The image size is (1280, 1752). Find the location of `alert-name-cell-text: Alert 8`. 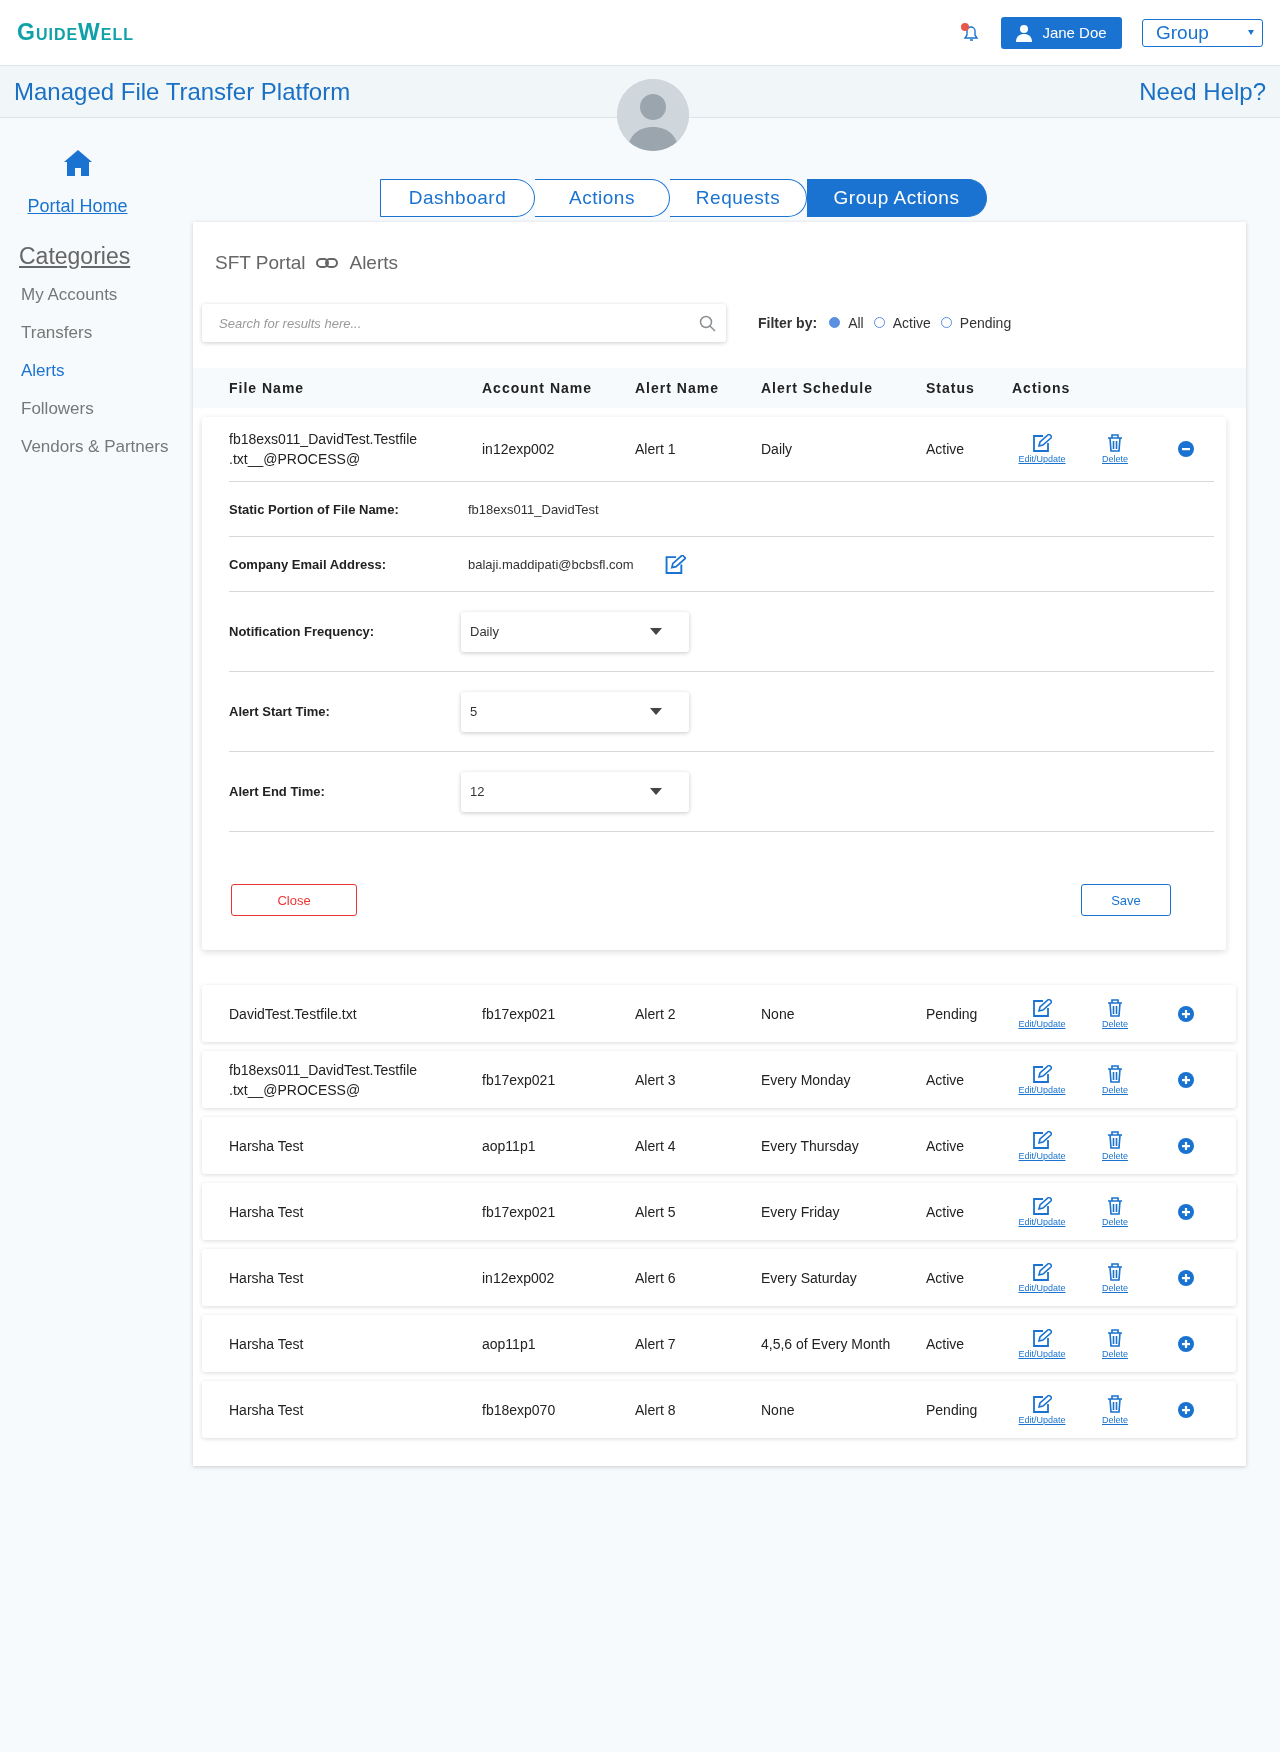

alert-name-cell-text: Alert 8 is located at coordinates (656, 1410).